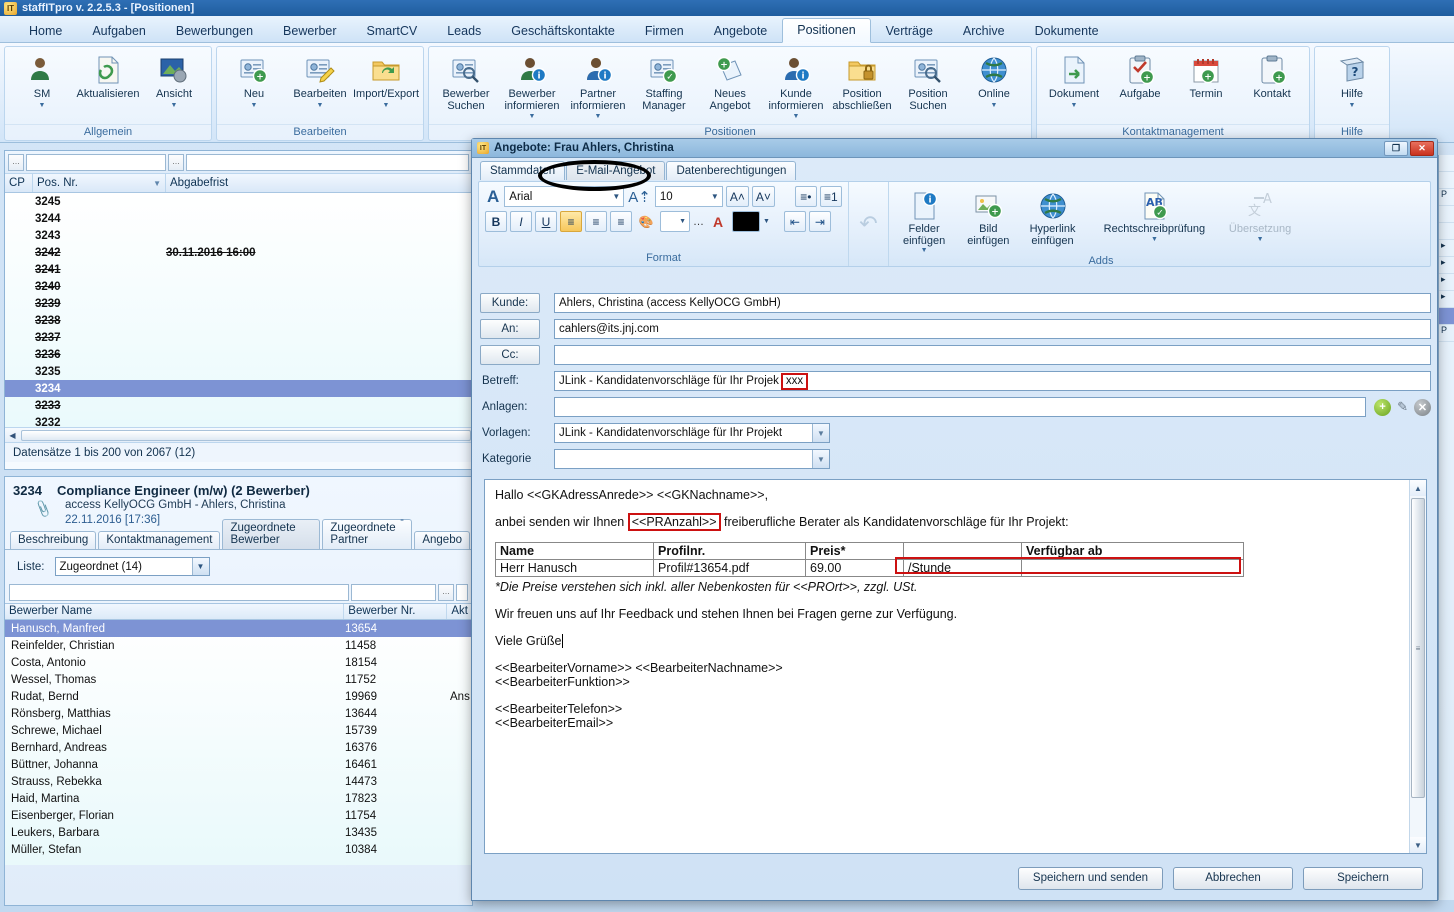 Image resolution: width=1454 pixels, height=912 pixels. Describe the element at coordinates (616, 170) in the screenshot. I see `dialog-tab-e-mail-angebot: E-Mail-Angebot` at that location.